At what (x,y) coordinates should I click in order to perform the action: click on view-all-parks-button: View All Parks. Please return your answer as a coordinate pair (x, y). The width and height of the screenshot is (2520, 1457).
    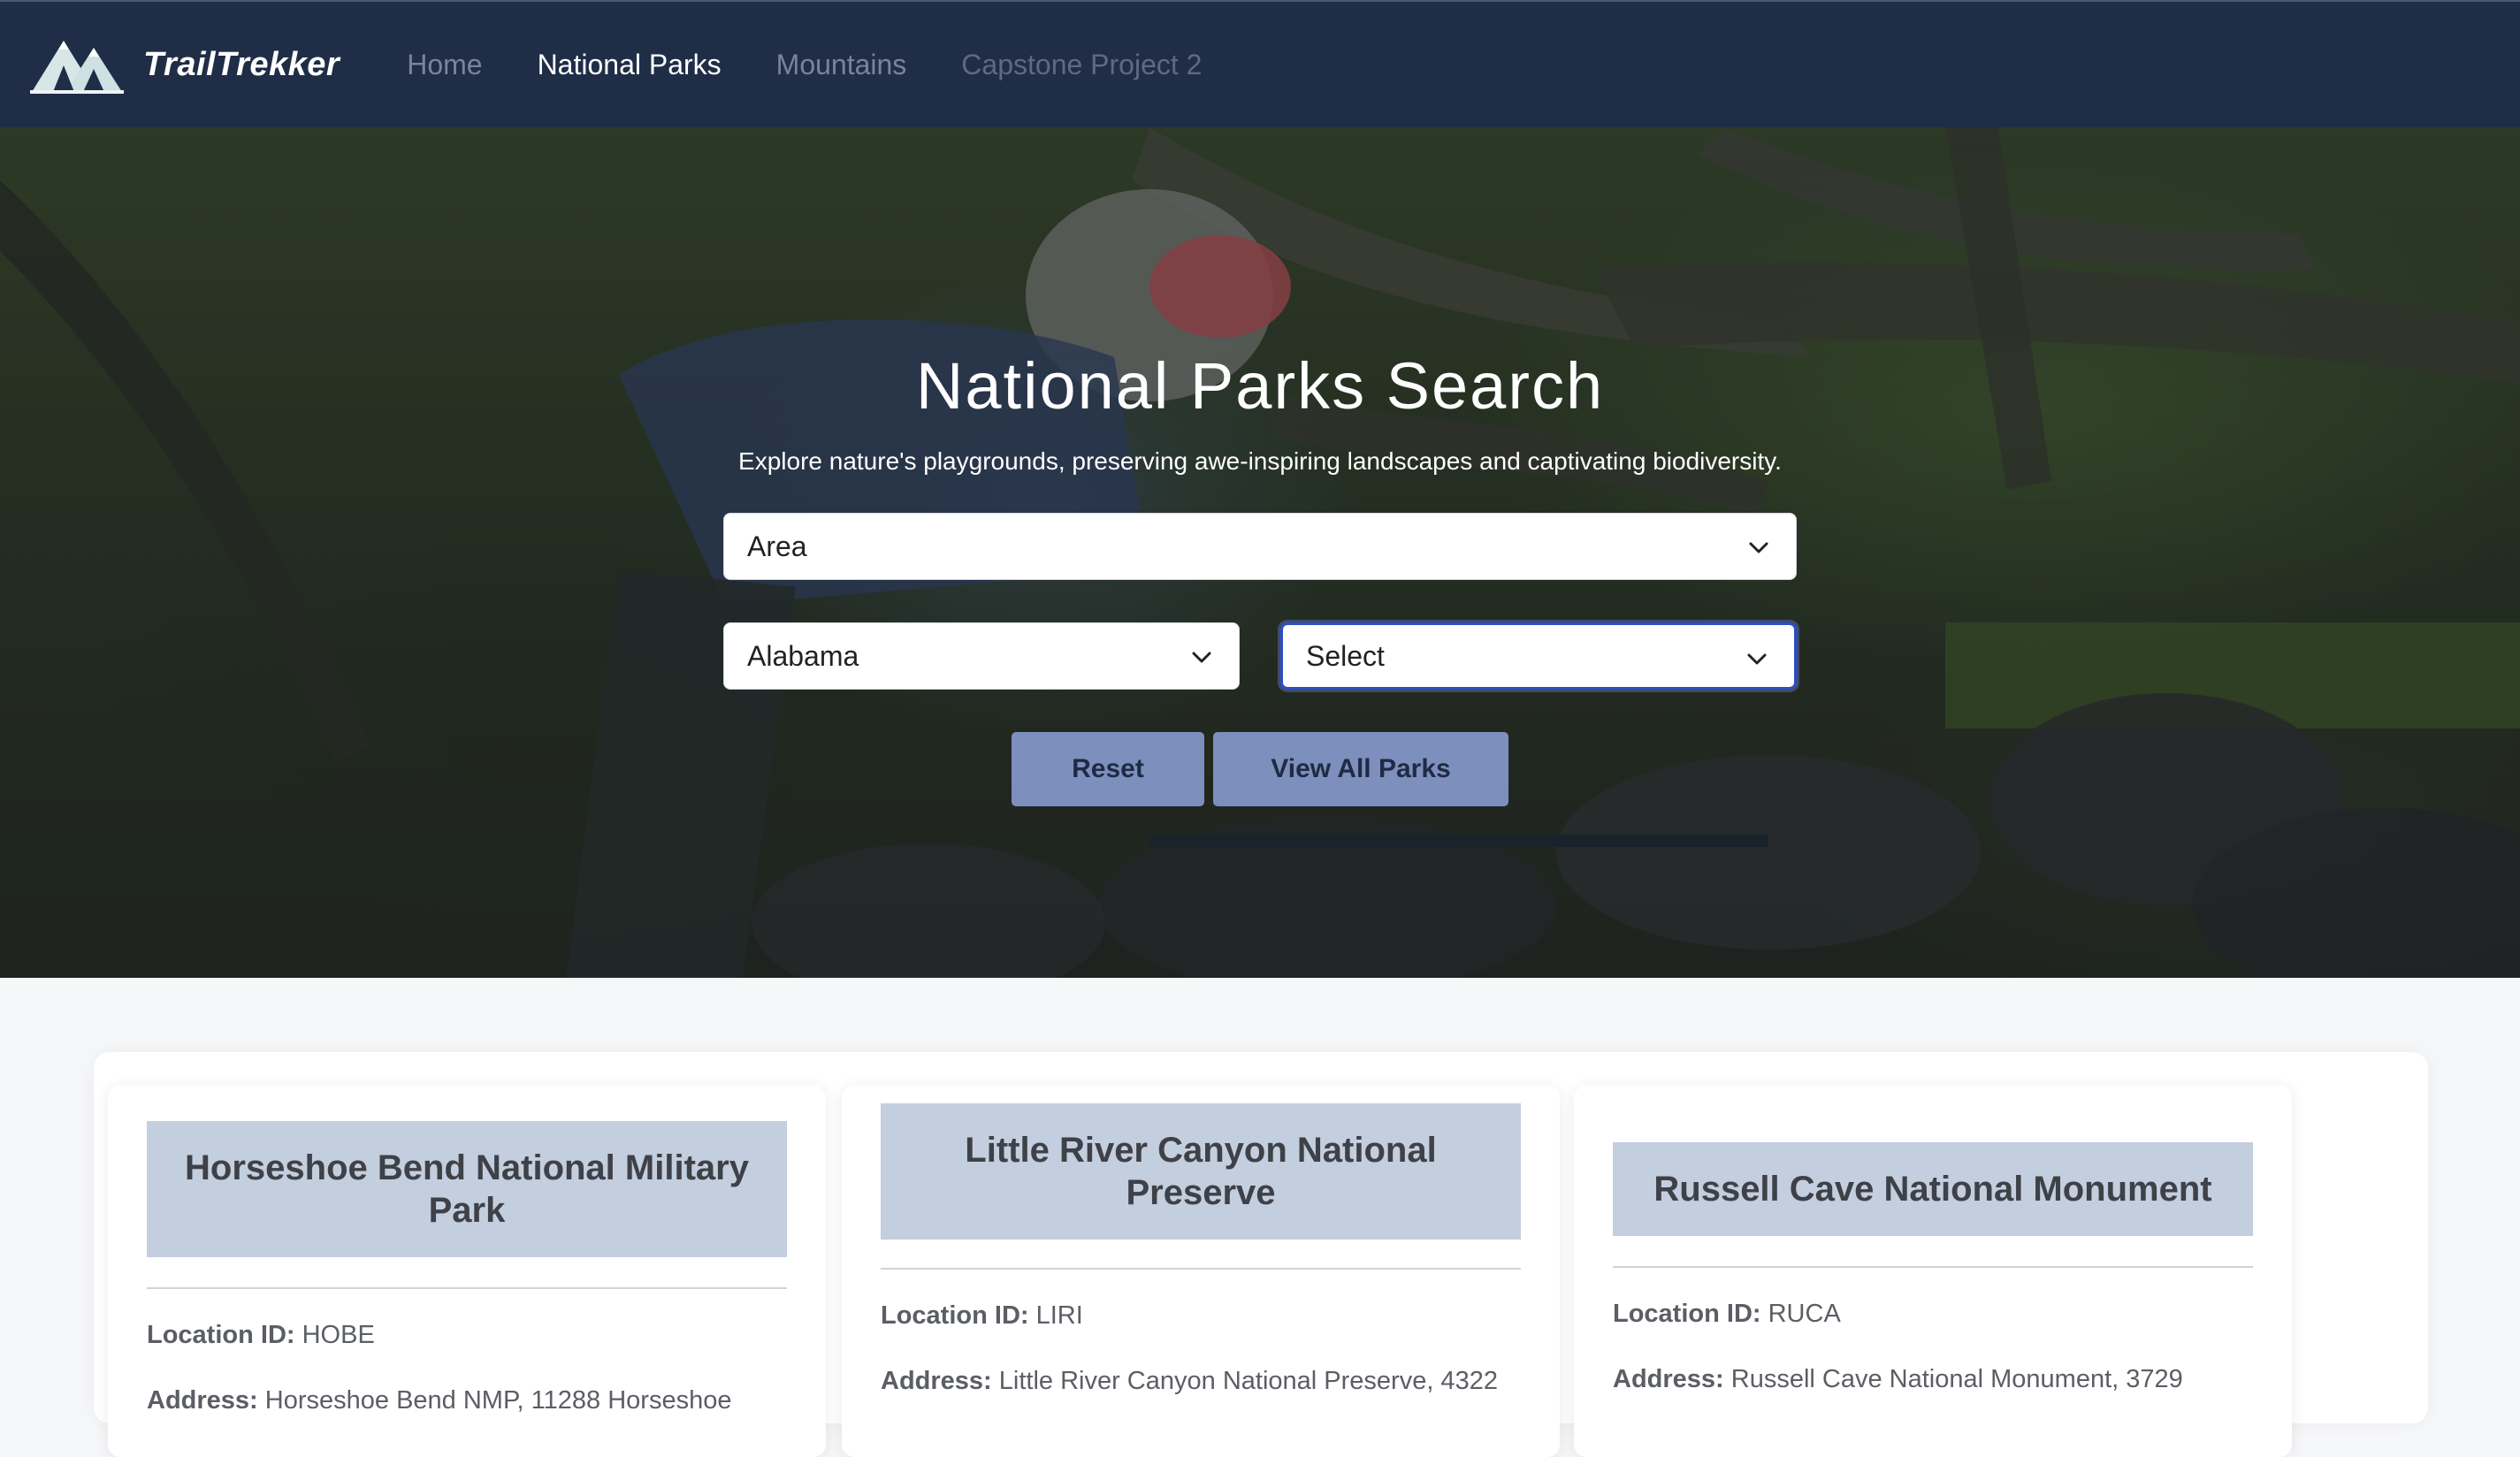
    Looking at the image, I should click on (1360, 769).